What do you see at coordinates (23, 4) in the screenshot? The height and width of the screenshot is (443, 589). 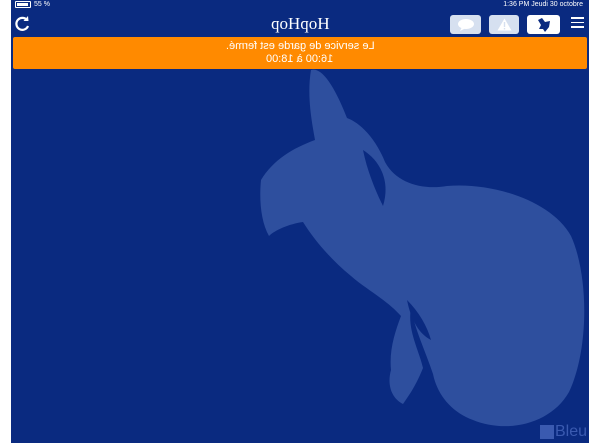 I see `battery-icon` at bounding box center [23, 4].